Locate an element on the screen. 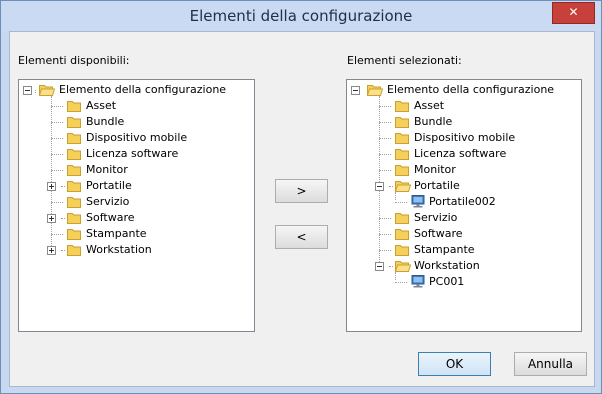 The height and width of the screenshot is (394, 602). ok-button: OK is located at coordinates (454, 364).